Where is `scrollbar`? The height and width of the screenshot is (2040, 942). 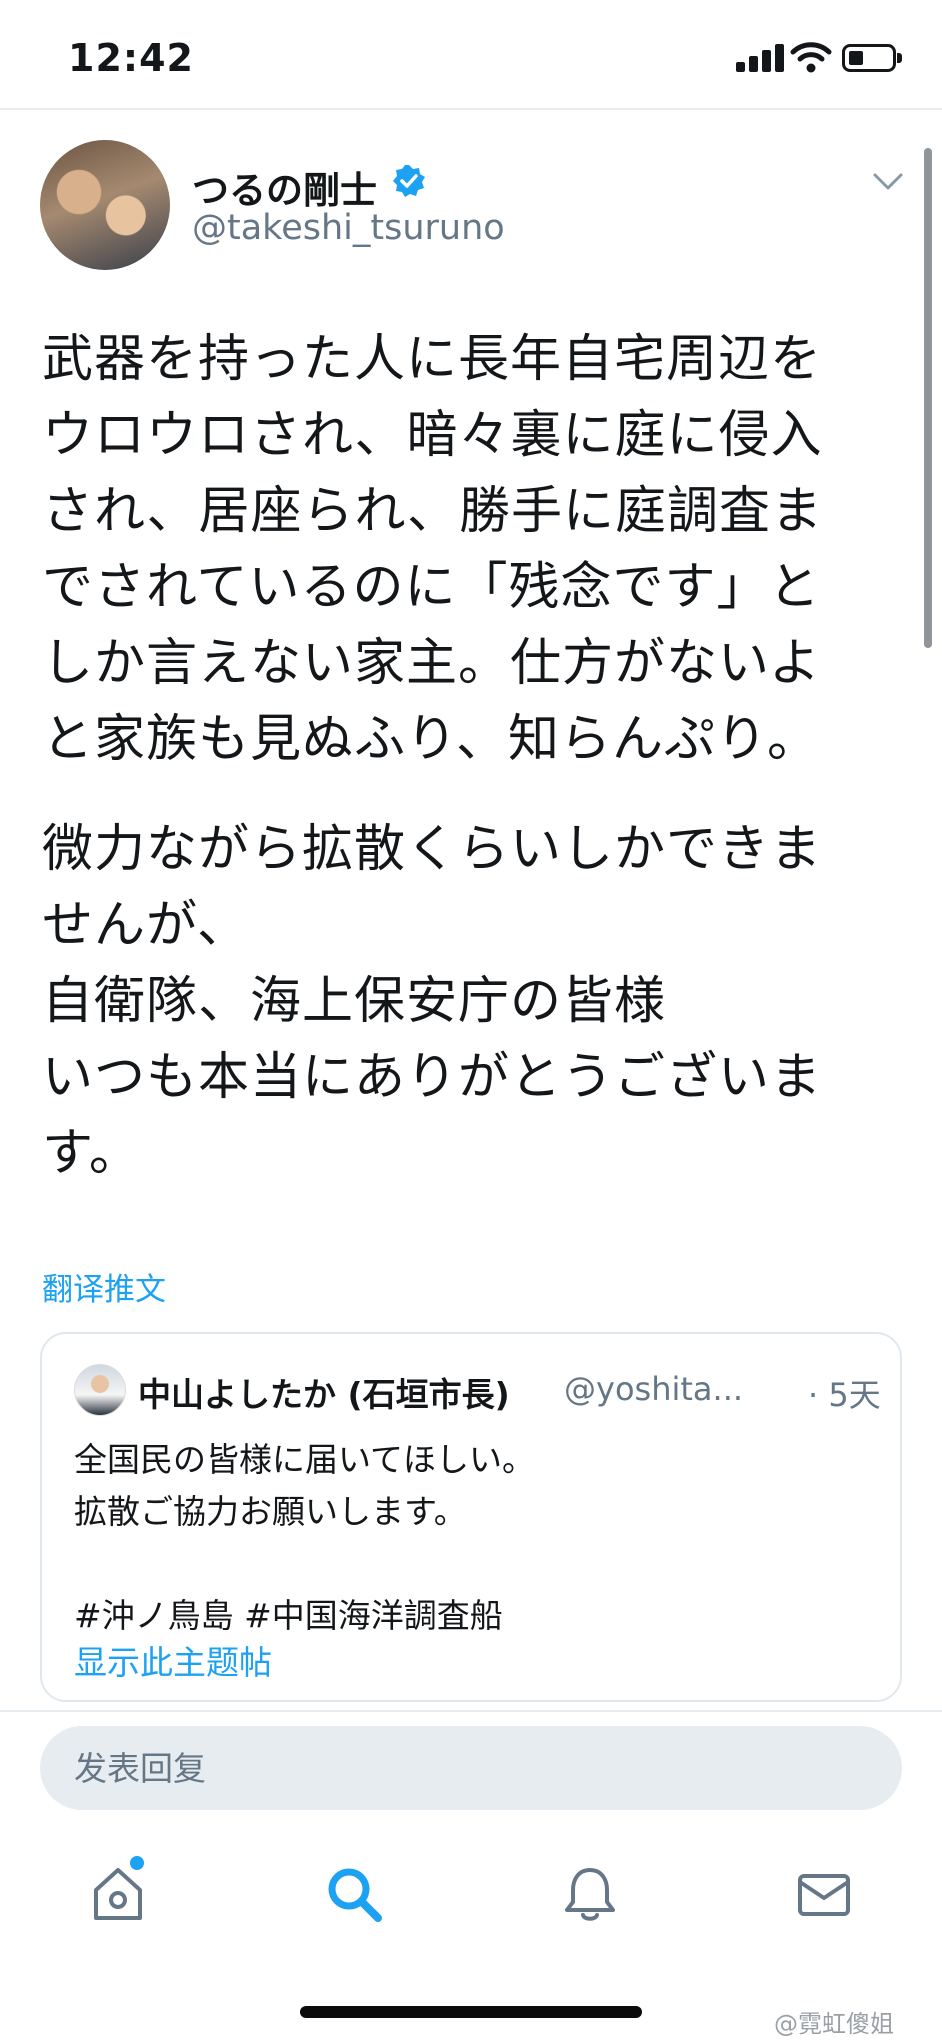
scrollbar is located at coordinates (928, 398).